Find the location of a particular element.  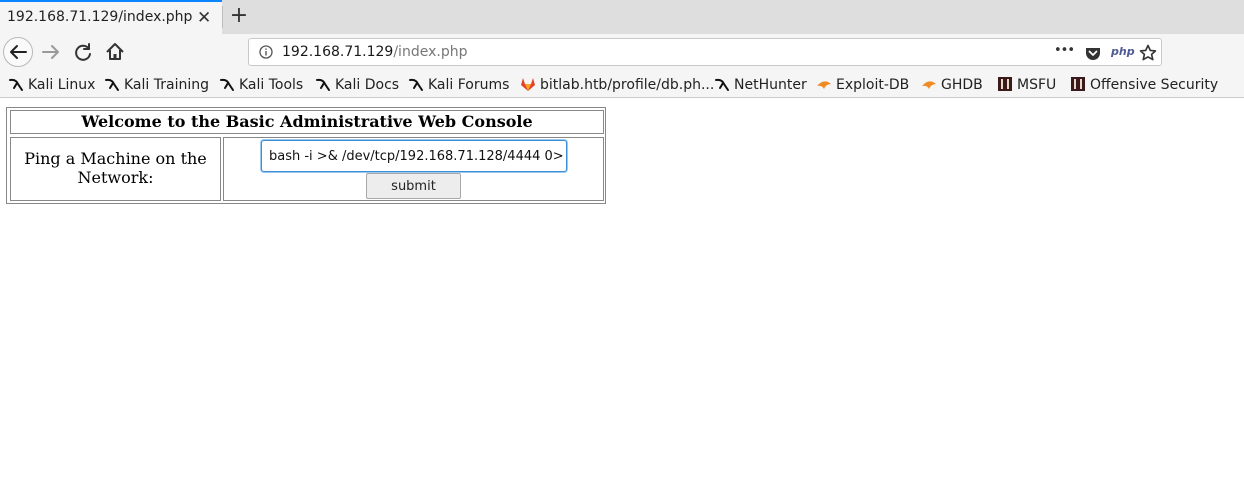

reload-icon is located at coordinates (83, 52).